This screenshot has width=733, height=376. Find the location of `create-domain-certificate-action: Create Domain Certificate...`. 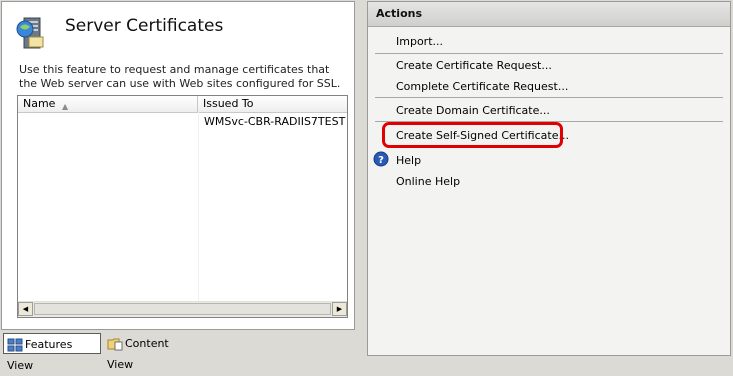

create-domain-certificate-action: Create Domain Certificate... is located at coordinates (473, 110).